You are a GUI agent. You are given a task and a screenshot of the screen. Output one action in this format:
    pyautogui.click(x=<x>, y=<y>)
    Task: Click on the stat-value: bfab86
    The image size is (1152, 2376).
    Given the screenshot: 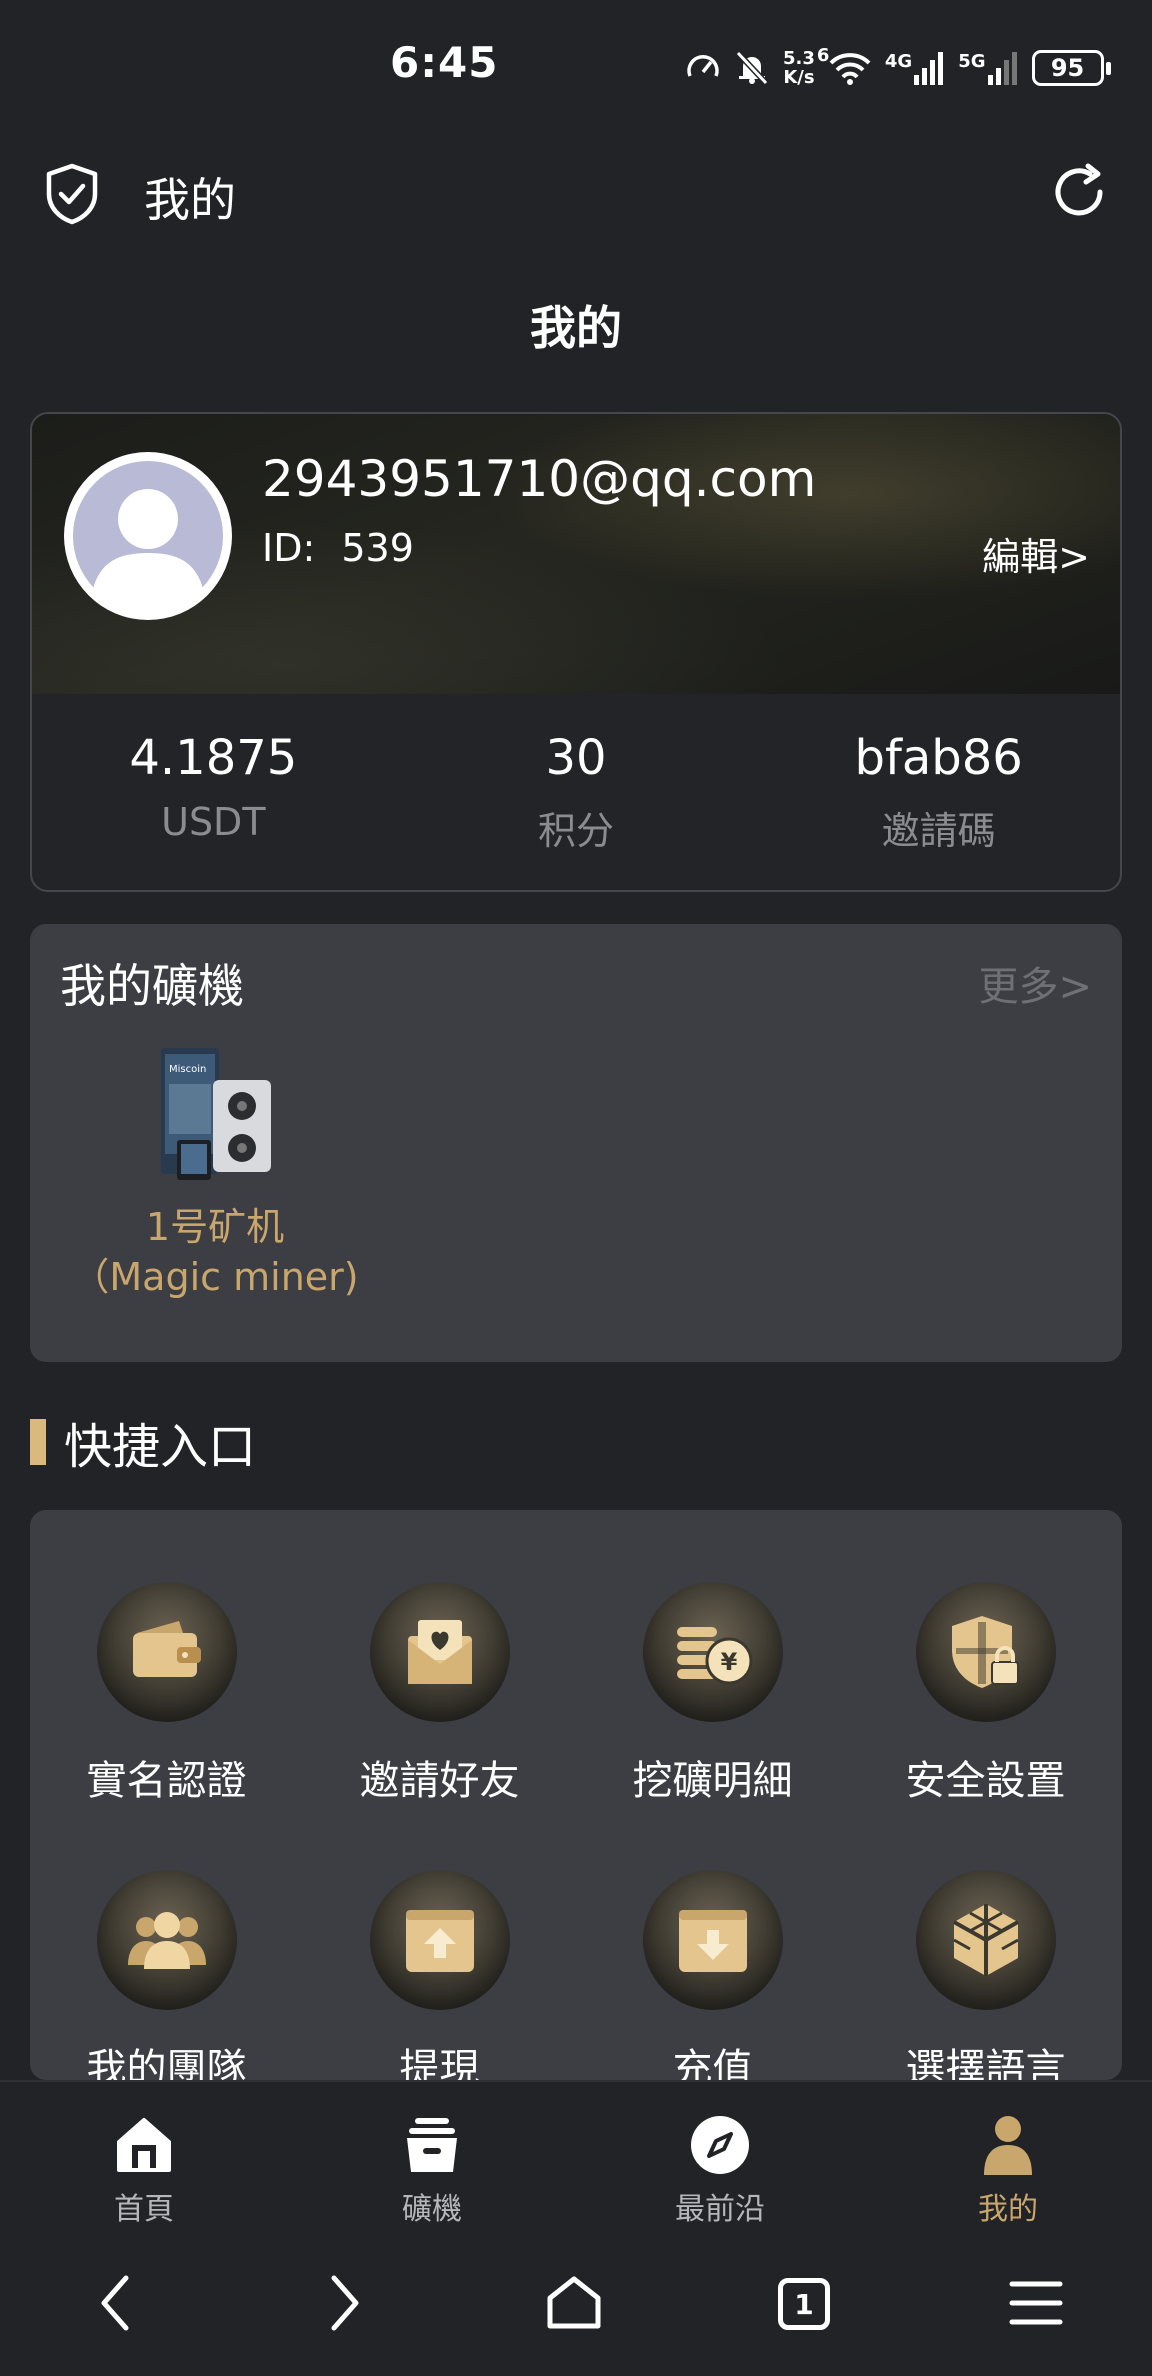 What is the action you would take?
    pyautogui.click(x=938, y=758)
    